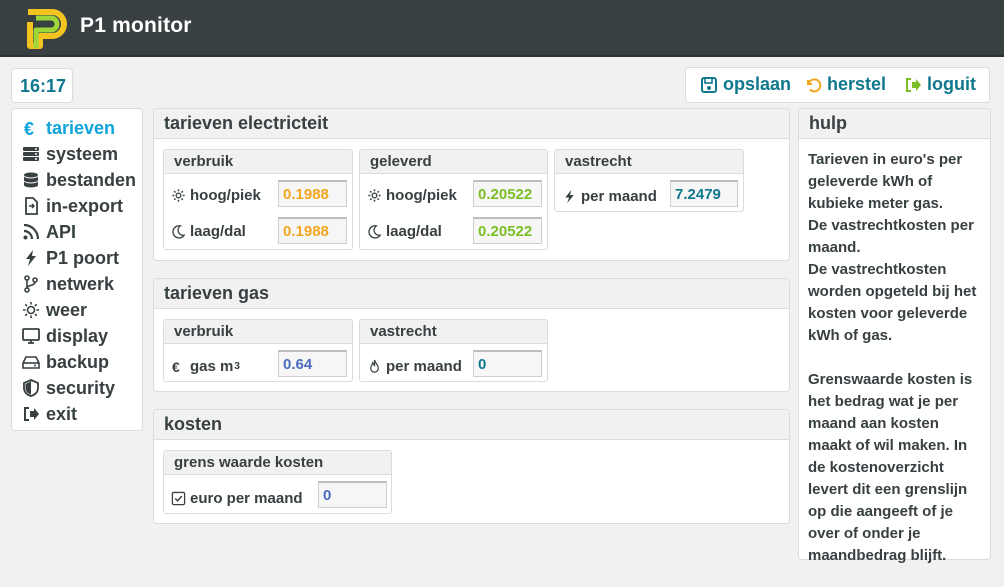 The width and height of the screenshot is (1004, 587). I want to click on delivered-low-input, so click(507, 230).